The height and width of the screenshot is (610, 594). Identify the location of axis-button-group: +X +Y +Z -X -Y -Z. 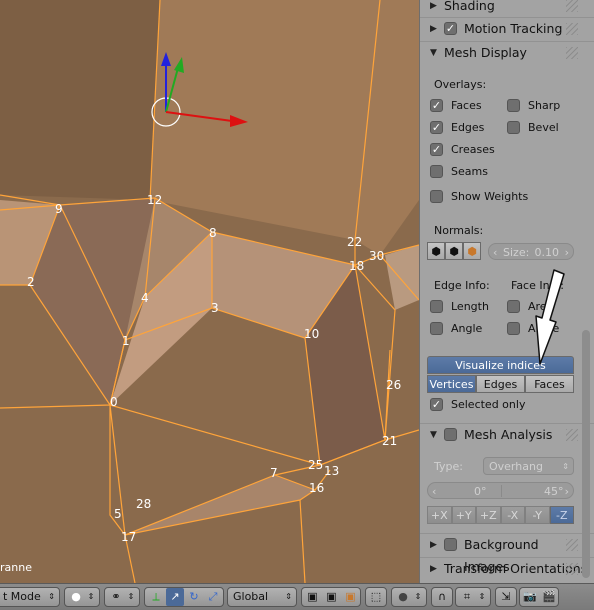
(500, 515).